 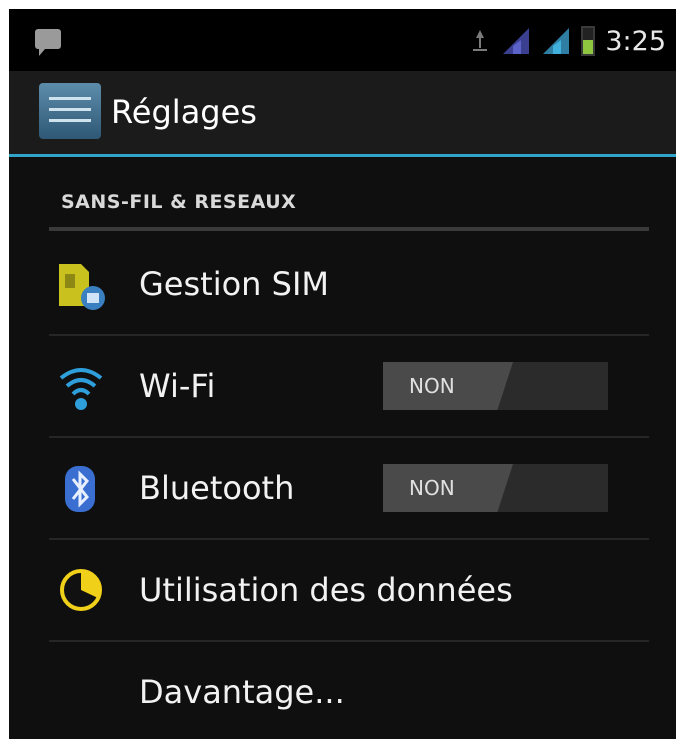 What do you see at coordinates (495, 488) in the screenshot?
I see `bluetooth-toggle: NON` at bounding box center [495, 488].